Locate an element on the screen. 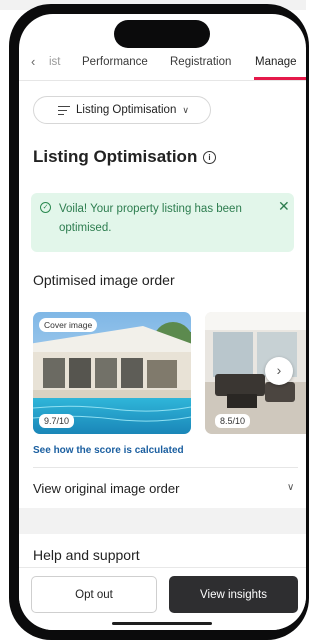  list-icon is located at coordinates (64, 110).